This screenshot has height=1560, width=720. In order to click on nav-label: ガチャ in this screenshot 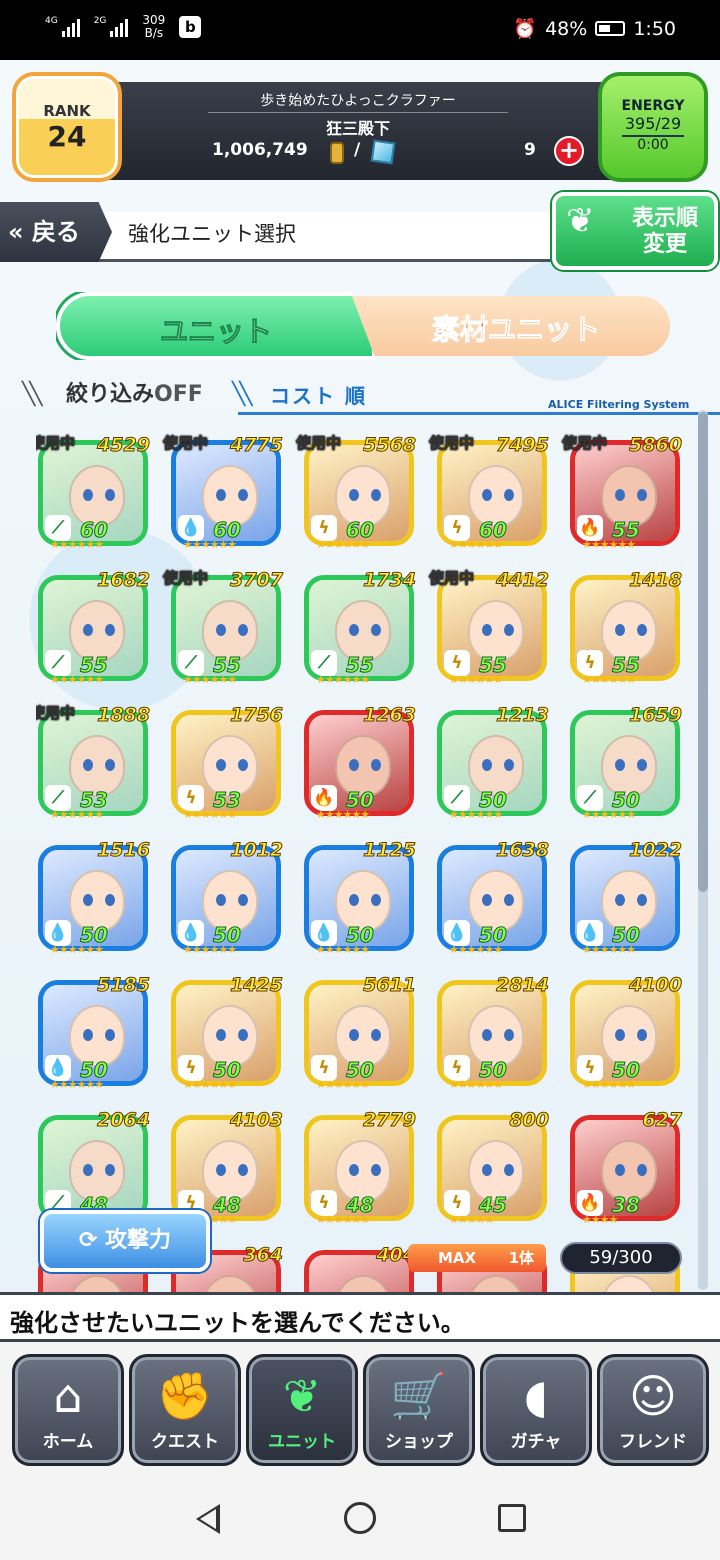, I will do `click(536, 1442)`.